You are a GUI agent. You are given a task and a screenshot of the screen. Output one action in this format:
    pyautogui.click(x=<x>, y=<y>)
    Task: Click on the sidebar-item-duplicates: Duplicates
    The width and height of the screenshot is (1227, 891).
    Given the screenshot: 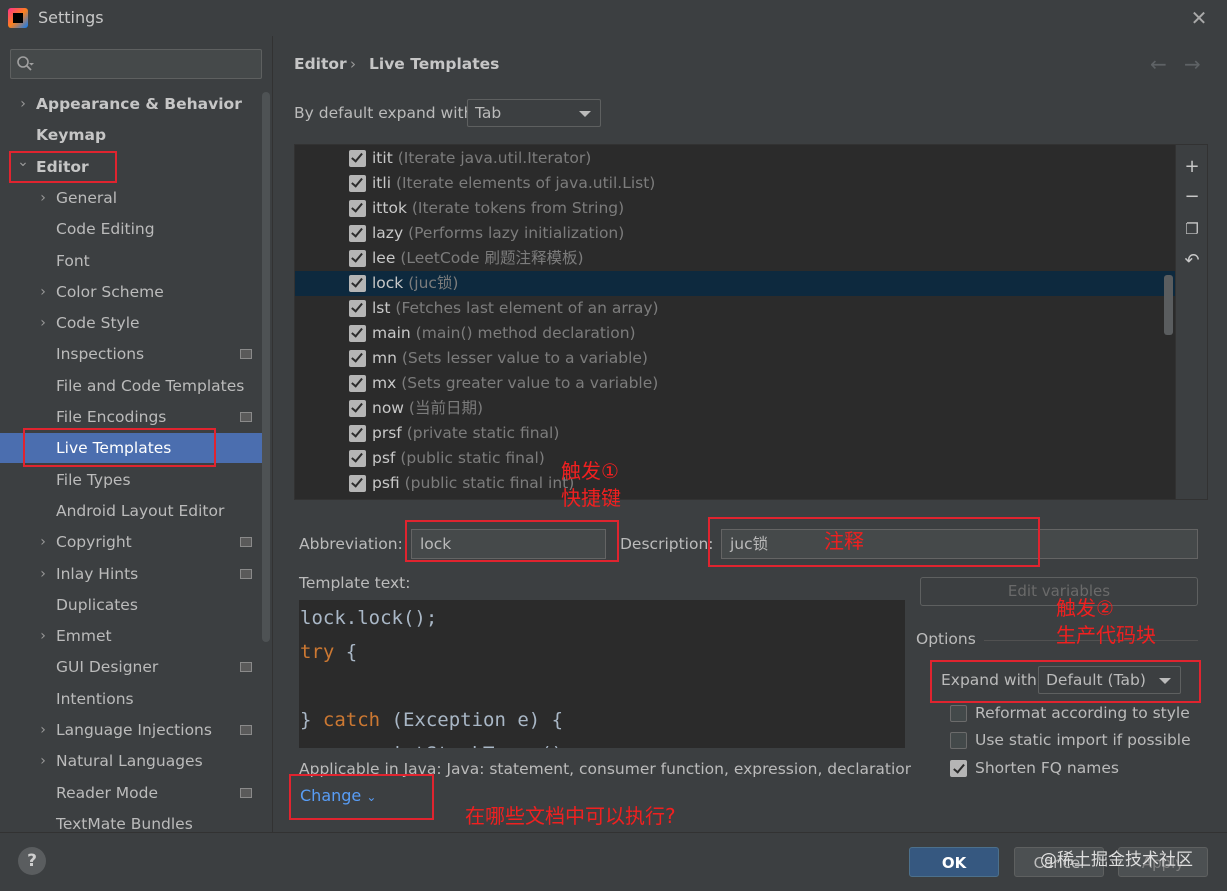 What is the action you would take?
    pyautogui.click(x=131, y=605)
    